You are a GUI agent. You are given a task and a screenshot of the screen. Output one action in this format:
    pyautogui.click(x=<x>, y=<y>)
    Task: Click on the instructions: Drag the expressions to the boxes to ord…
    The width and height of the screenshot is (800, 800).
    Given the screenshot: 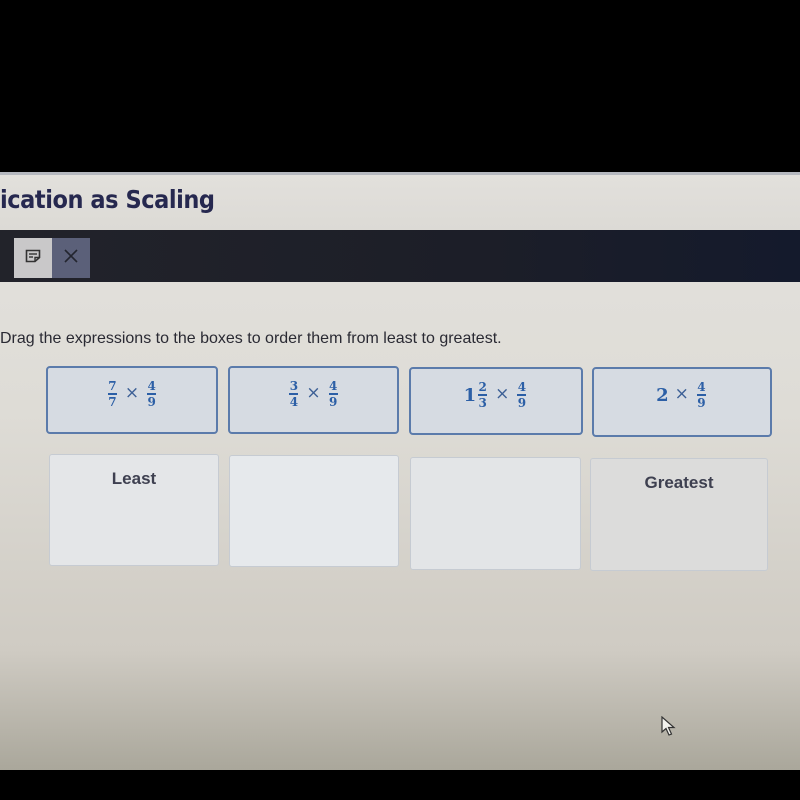 What is the action you would take?
    pyautogui.click(x=251, y=338)
    